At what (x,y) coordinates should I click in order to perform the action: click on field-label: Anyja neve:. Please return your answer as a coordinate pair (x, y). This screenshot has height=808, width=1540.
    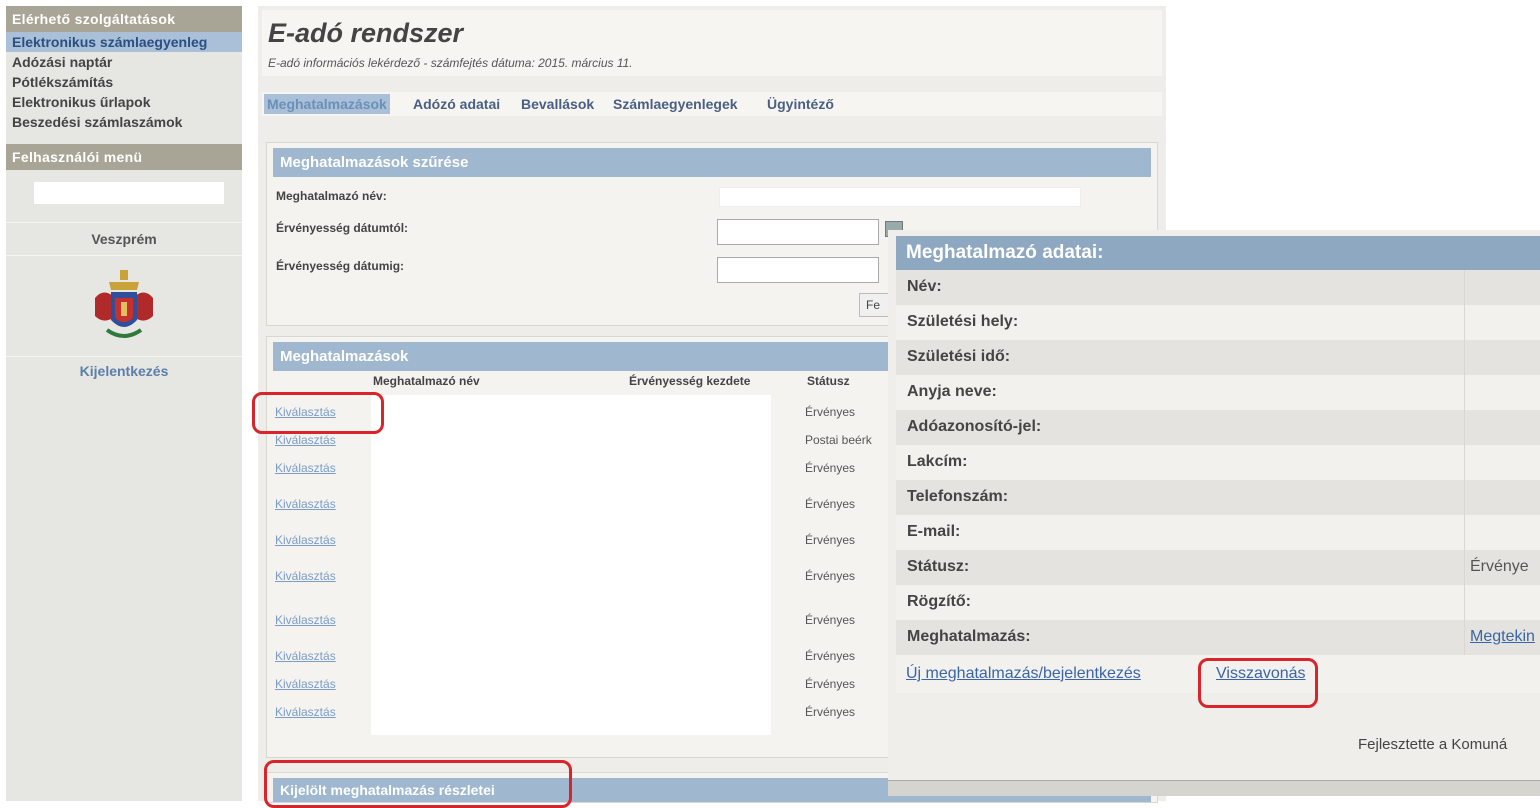
    Looking at the image, I should click on (952, 391).